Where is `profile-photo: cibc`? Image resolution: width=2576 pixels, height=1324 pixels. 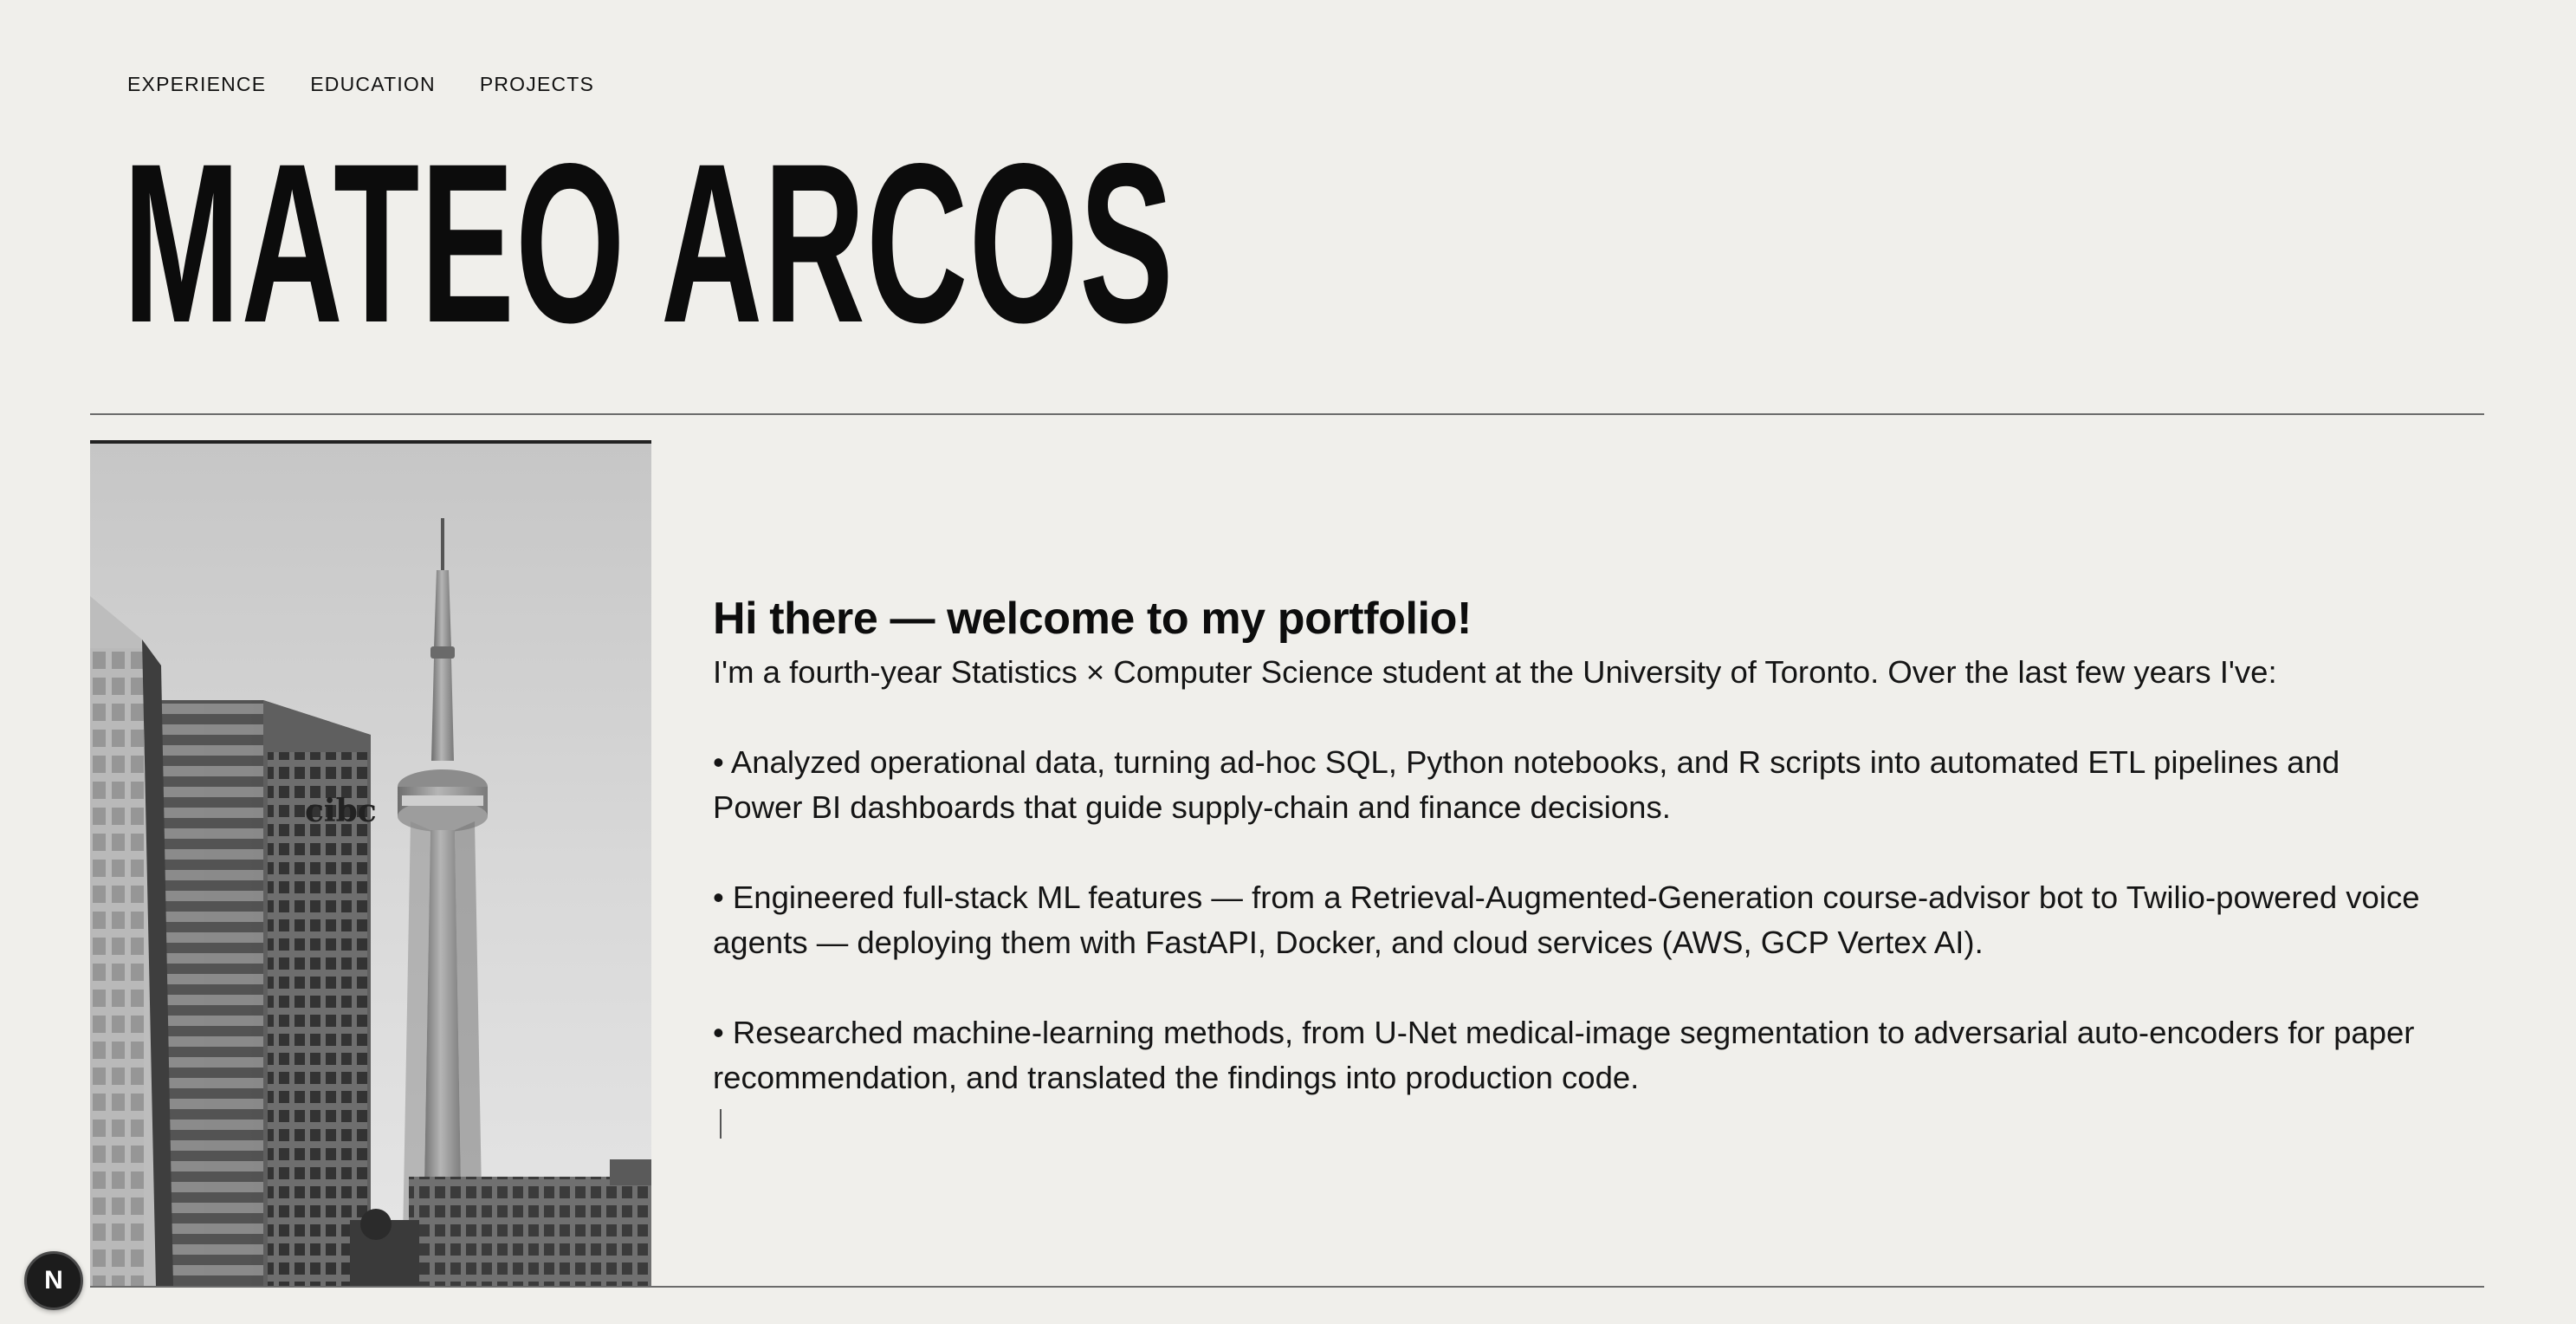 profile-photo: cibc is located at coordinates (370, 863).